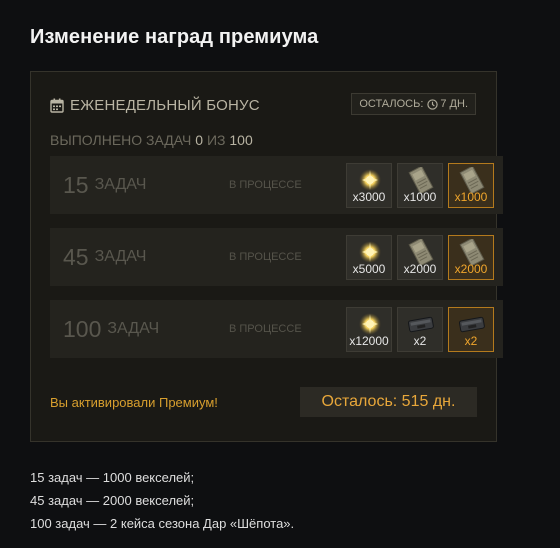 The image size is (560, 548). I want to click on reward-slot: x5000, so click(369, 257).